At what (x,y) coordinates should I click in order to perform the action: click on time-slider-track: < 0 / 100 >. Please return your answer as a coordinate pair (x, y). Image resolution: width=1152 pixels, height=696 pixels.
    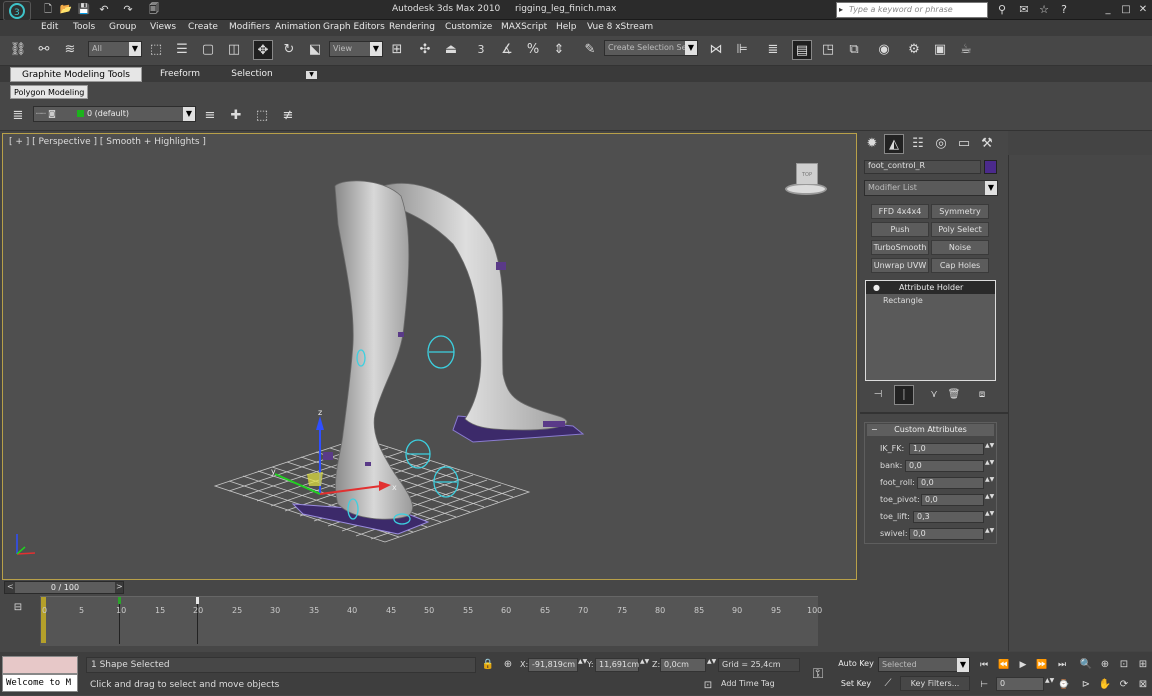
    Looking at the image, I should click on (64, 587).